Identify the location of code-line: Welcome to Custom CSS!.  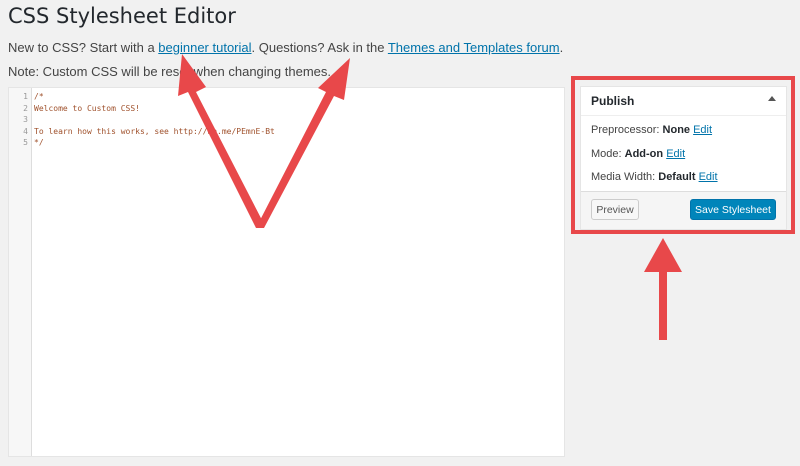
(87, 108).